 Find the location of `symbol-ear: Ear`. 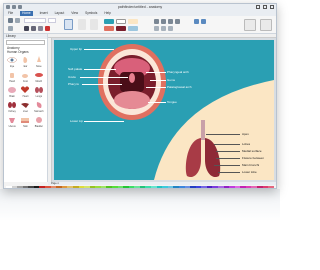

symbol-ear: Ear is located at coordinates (25, 62).